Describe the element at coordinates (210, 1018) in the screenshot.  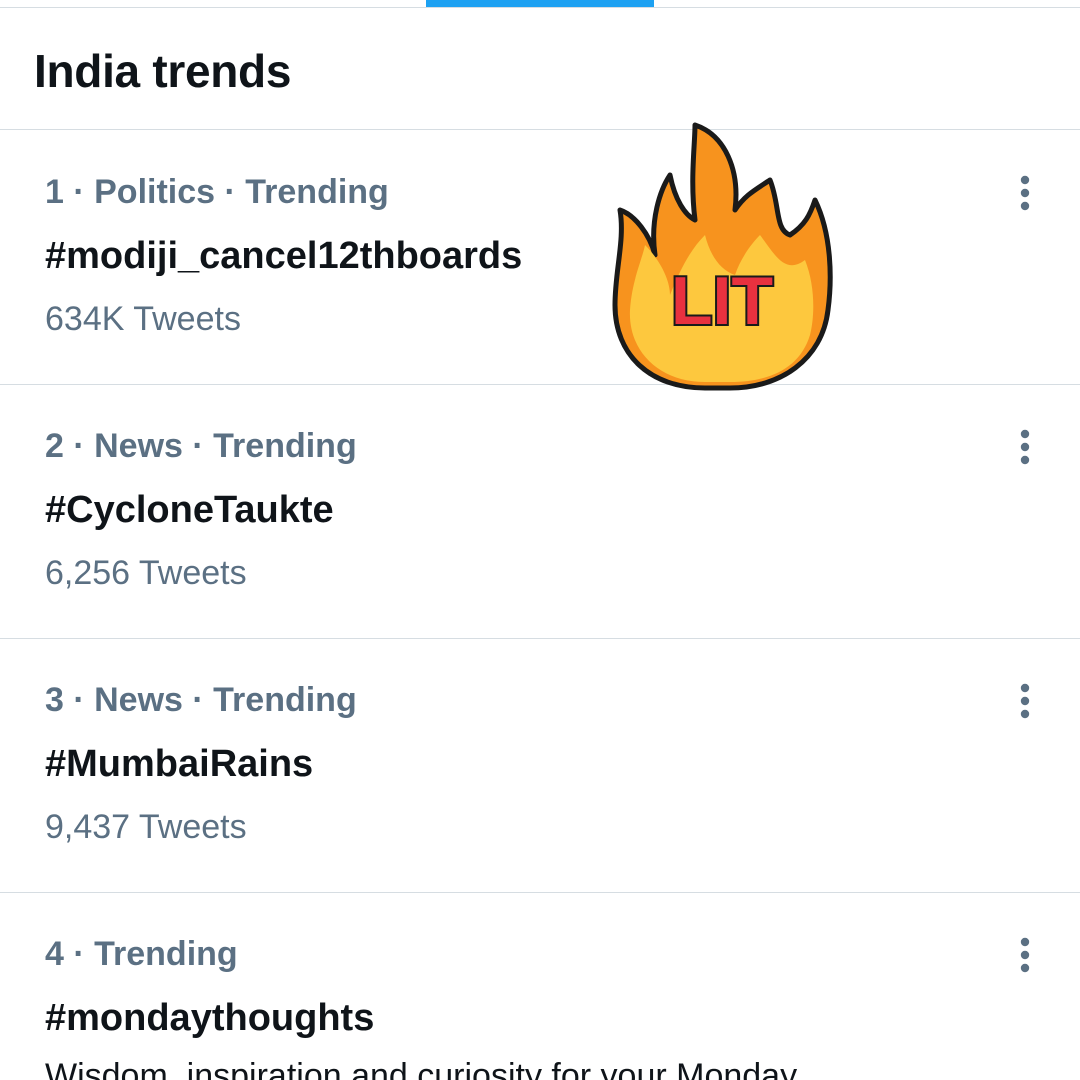
I see `trend-hashtag: #mondaythoughts` at that location.